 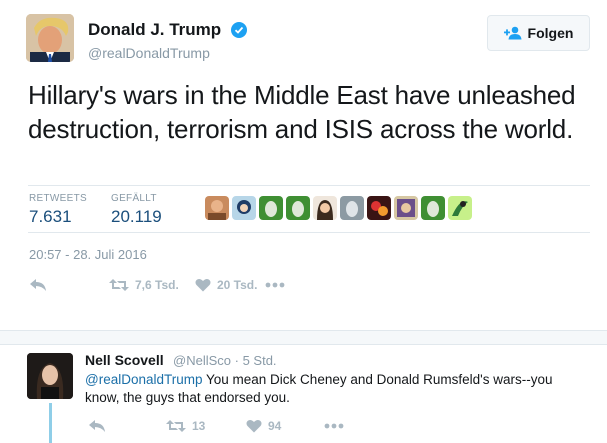 I want to click on reply-retweet-button: 13, so click(x=206, y=426).